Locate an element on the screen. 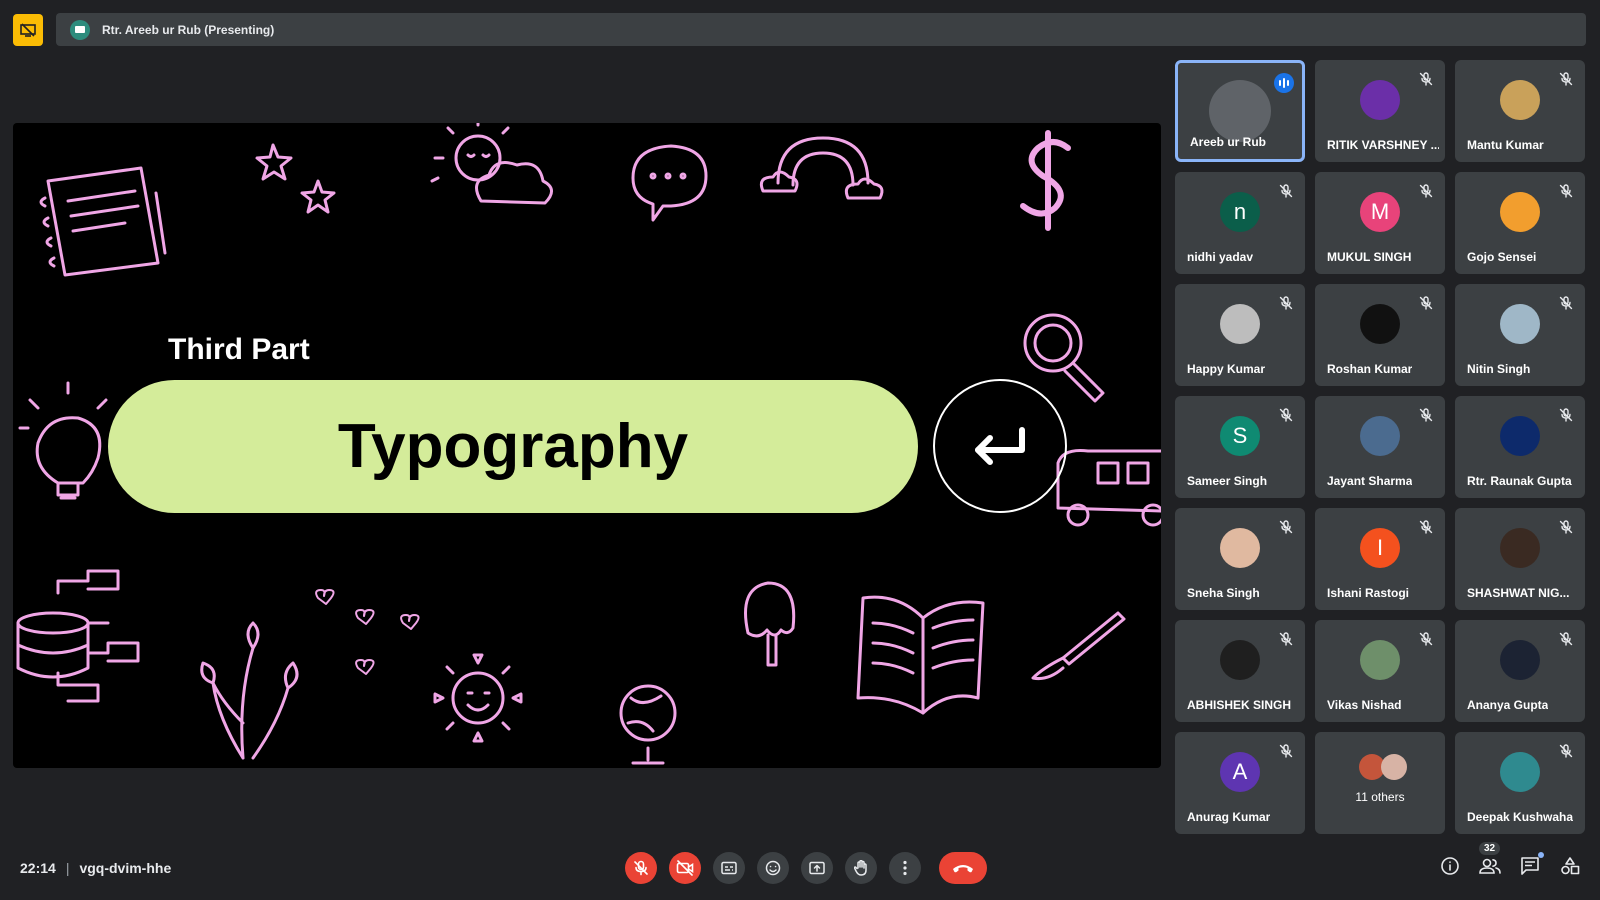 This screenshot has width=1600, height=900. presenter-label: Rtr. Areeb ur Rub (Presenting) is located at coordinates (188, 29).